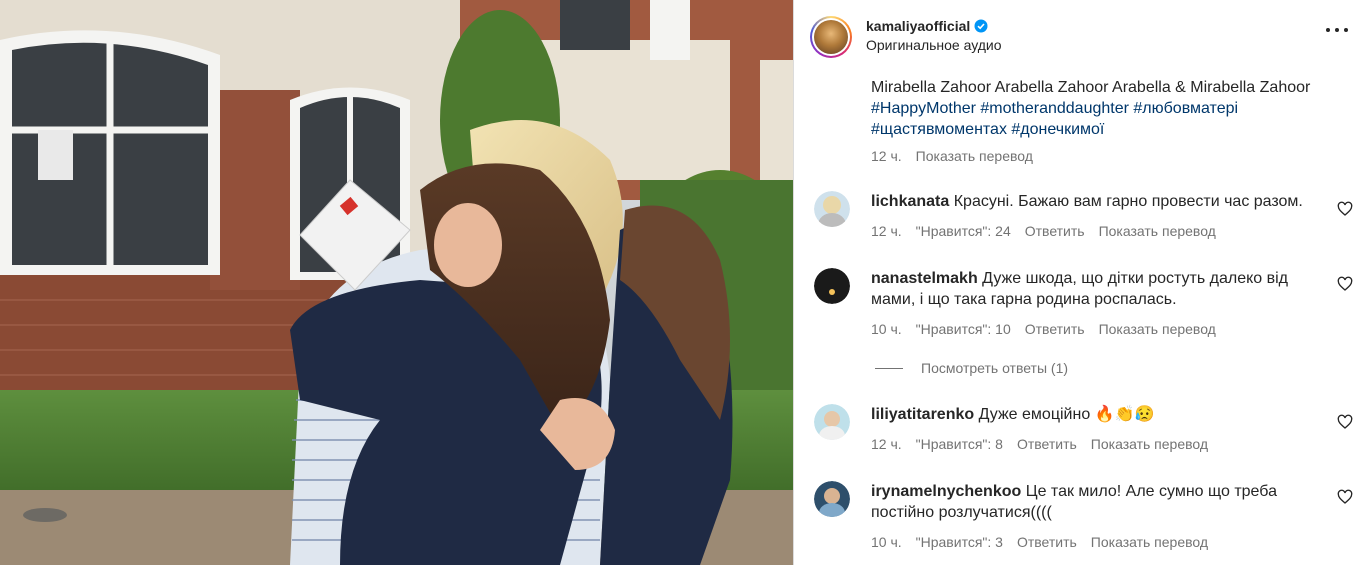 The image size is (1366, 565). What do you see at coordinates (831, 37) in the screenshot?
I see `author-avatar` at bounding box center [831, 37].